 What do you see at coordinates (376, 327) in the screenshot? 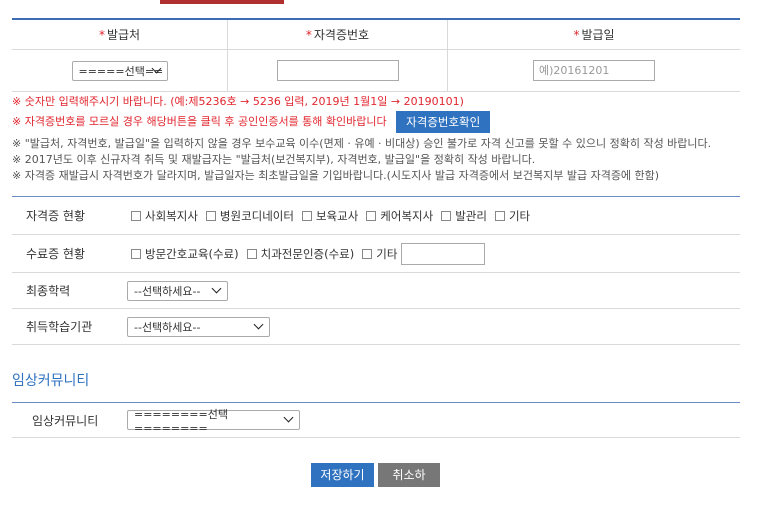
I see `institution-row: 취득학습기관 --선택하세요--` at bounding box center [376, 327].